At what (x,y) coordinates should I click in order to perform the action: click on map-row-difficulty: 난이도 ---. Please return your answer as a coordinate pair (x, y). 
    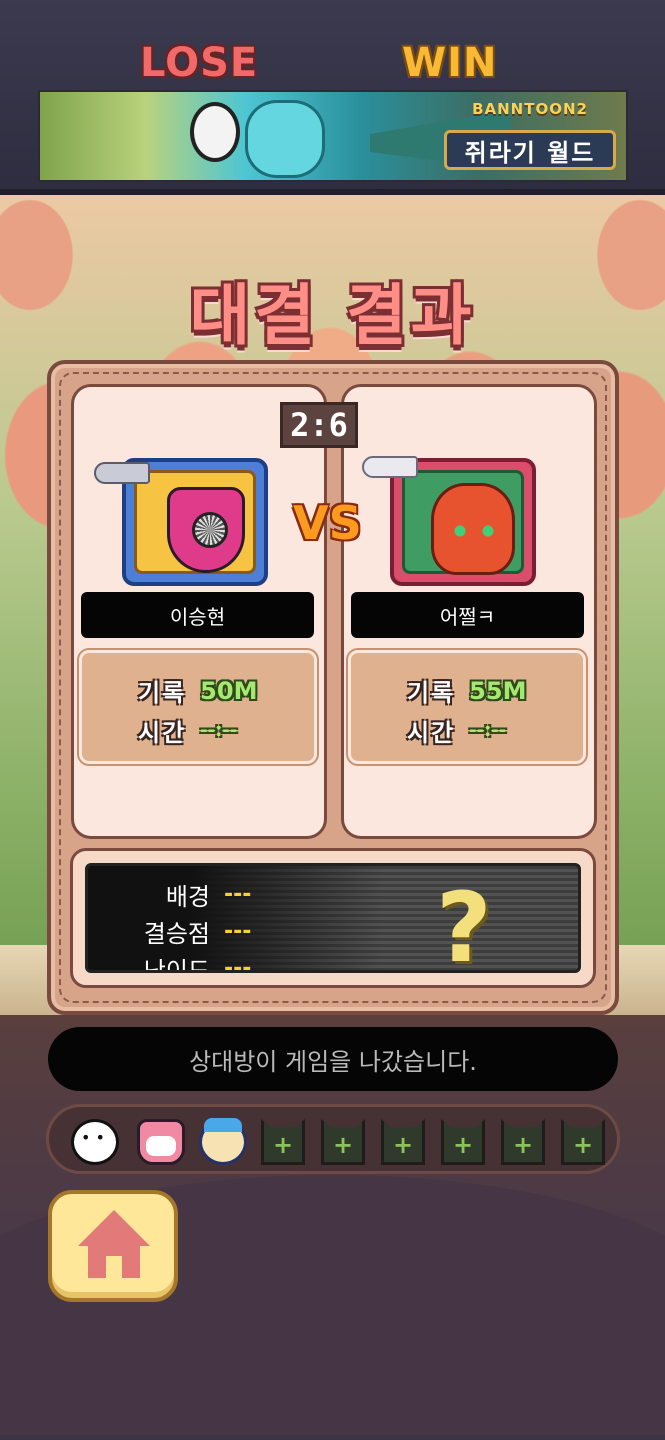
    Looking at the image, I should click on (185, 961).